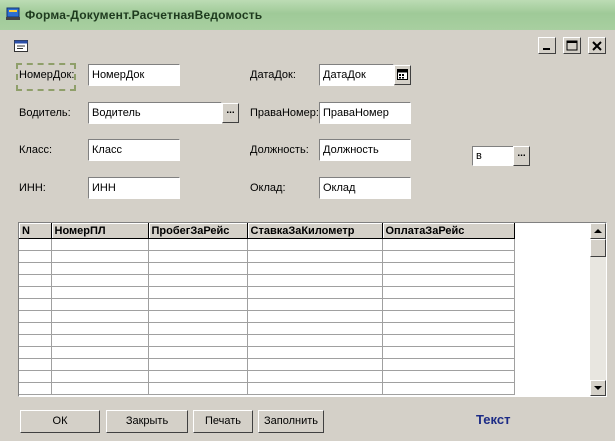 This screenshot has width=615, height=441. Describe the element at coordinates (598, 309) in the screenshot. I see `vertical-scrollbar` at that location.